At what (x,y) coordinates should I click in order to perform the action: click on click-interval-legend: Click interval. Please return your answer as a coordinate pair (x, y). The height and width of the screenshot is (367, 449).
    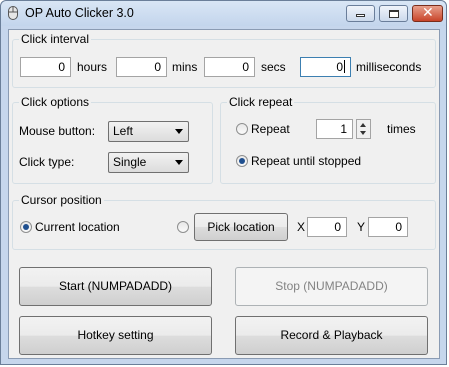
    Looking at the image, I should click on (55, 39).